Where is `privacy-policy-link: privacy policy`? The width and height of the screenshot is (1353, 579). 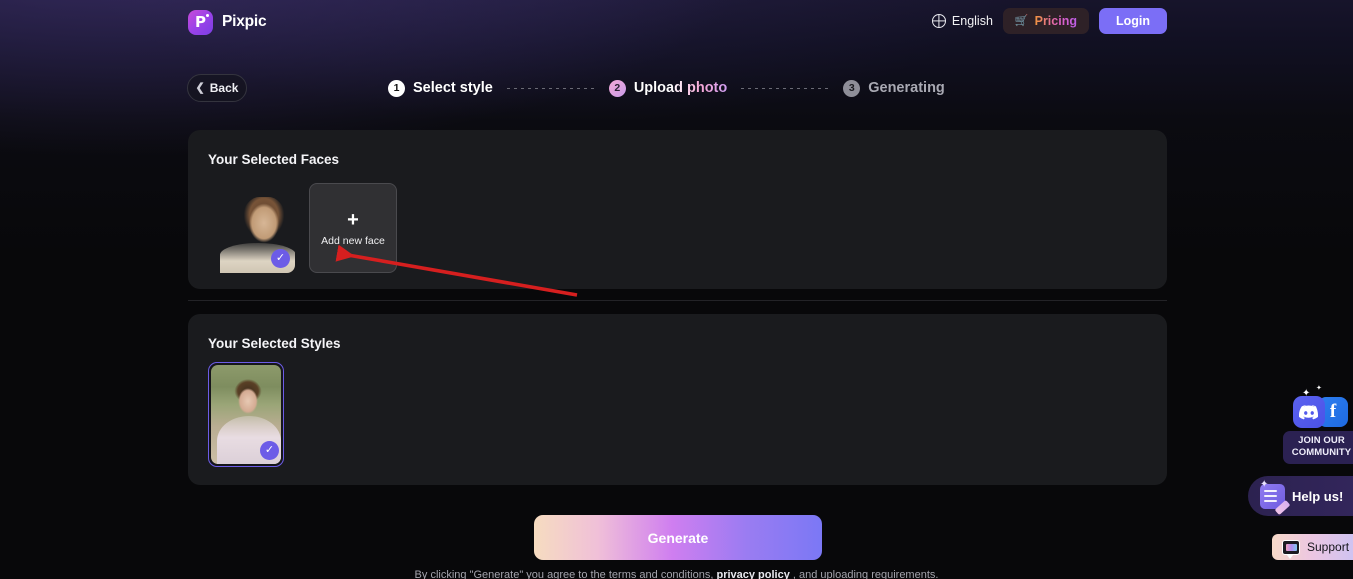
privacy-policy-link: privacy policy is located at coordinates (752, 574).